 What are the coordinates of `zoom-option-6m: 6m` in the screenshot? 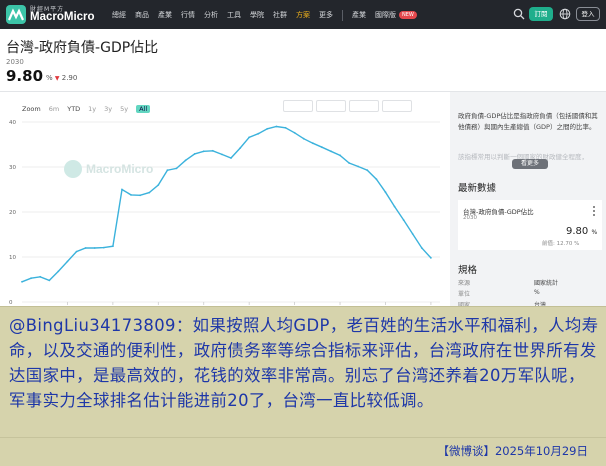 It's located at (54, 109).